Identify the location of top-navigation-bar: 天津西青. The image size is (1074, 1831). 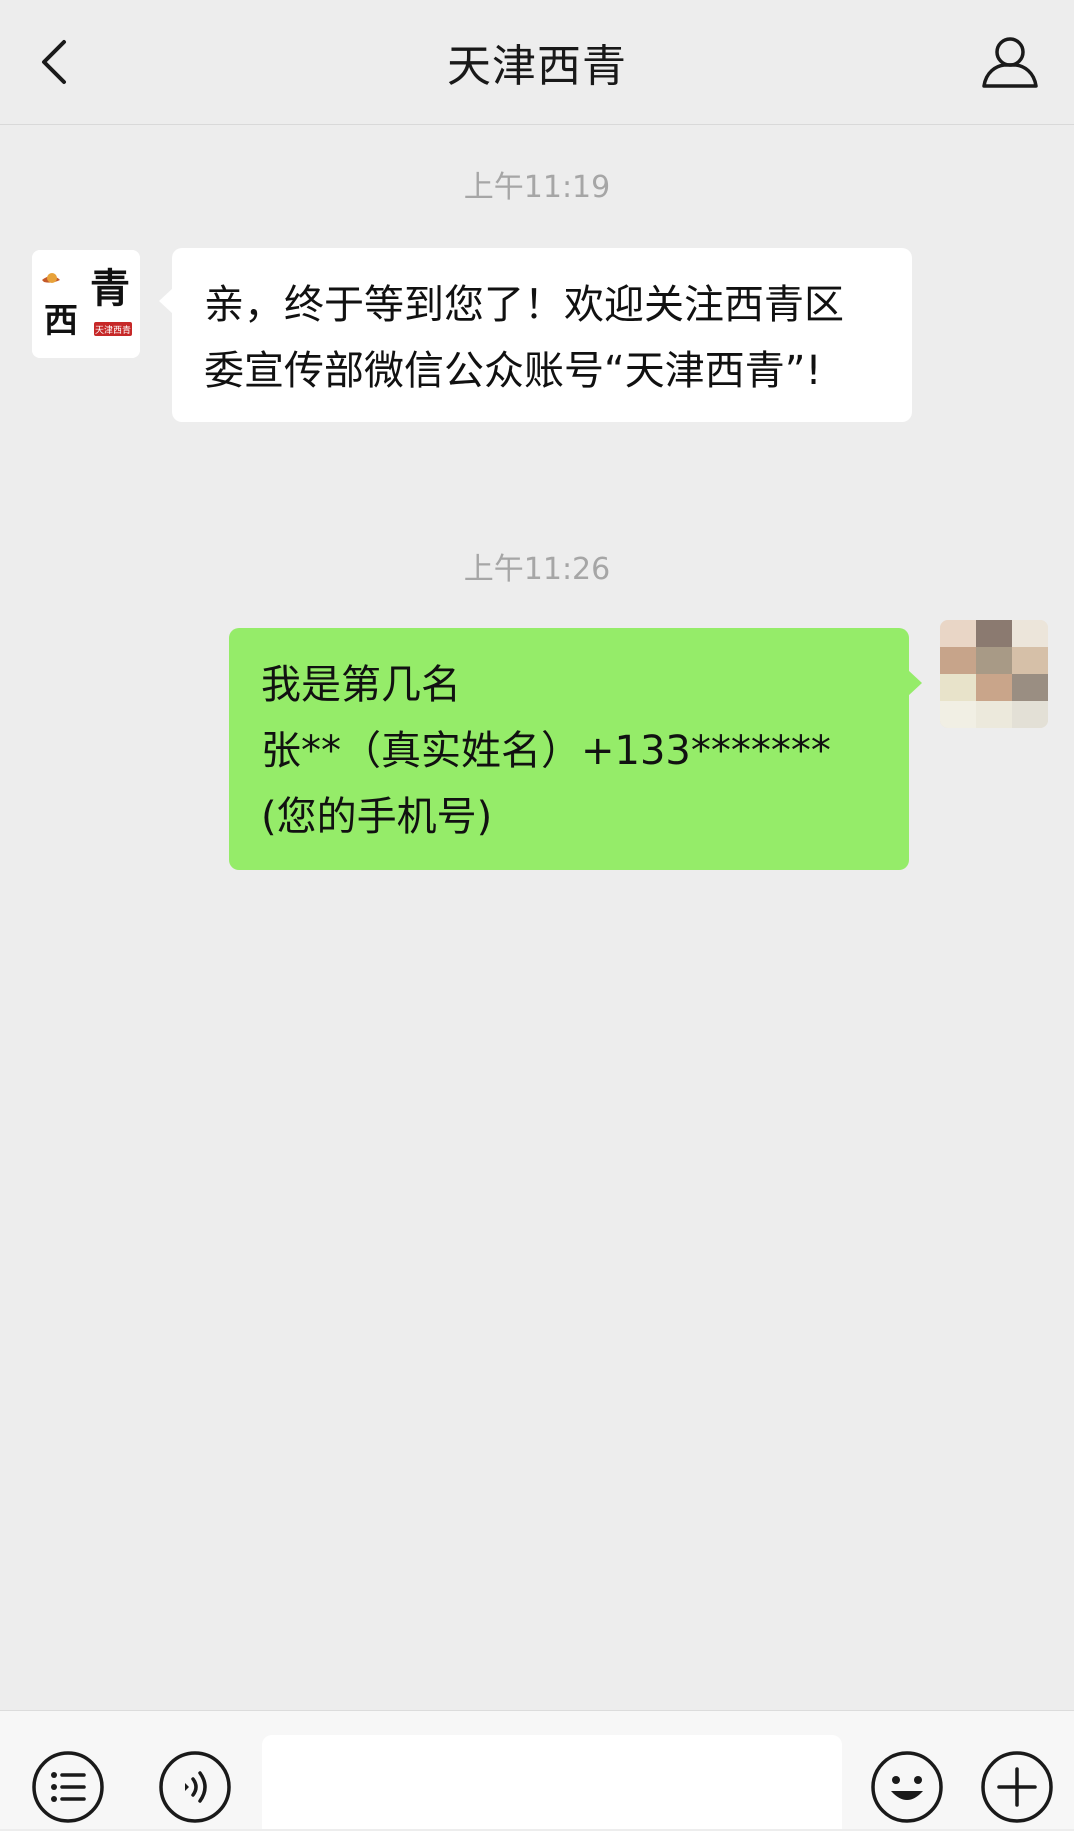
(537, 62).